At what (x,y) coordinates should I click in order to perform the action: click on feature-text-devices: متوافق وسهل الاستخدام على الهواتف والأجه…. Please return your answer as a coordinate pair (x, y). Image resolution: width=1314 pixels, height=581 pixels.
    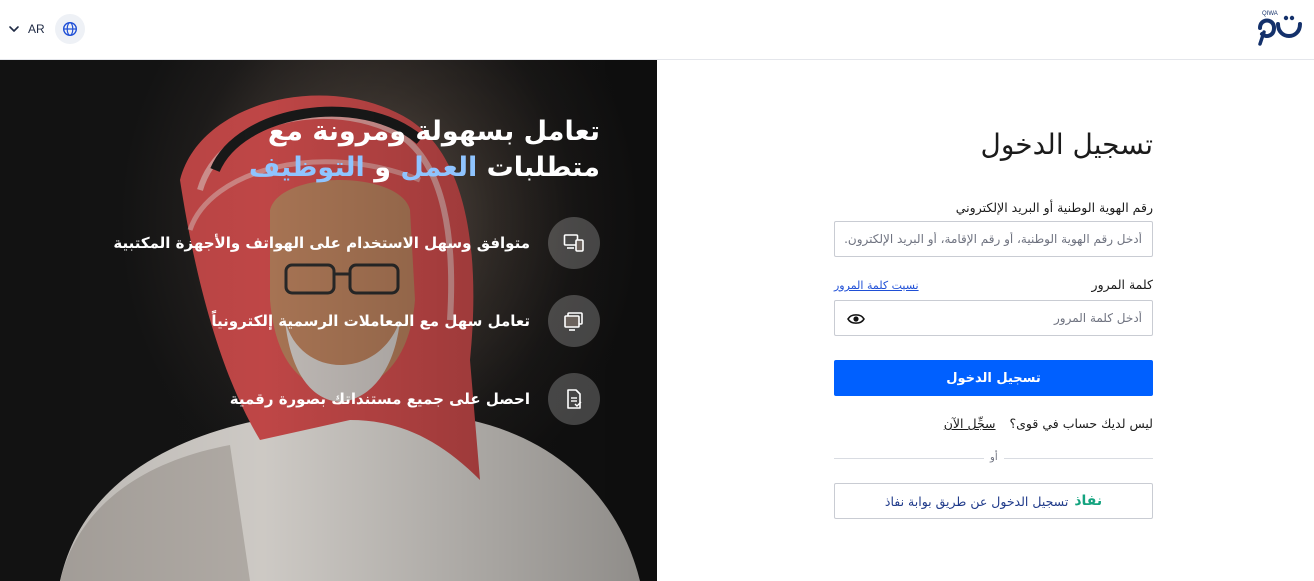
    Looking at the image, I should click on (321, 243).